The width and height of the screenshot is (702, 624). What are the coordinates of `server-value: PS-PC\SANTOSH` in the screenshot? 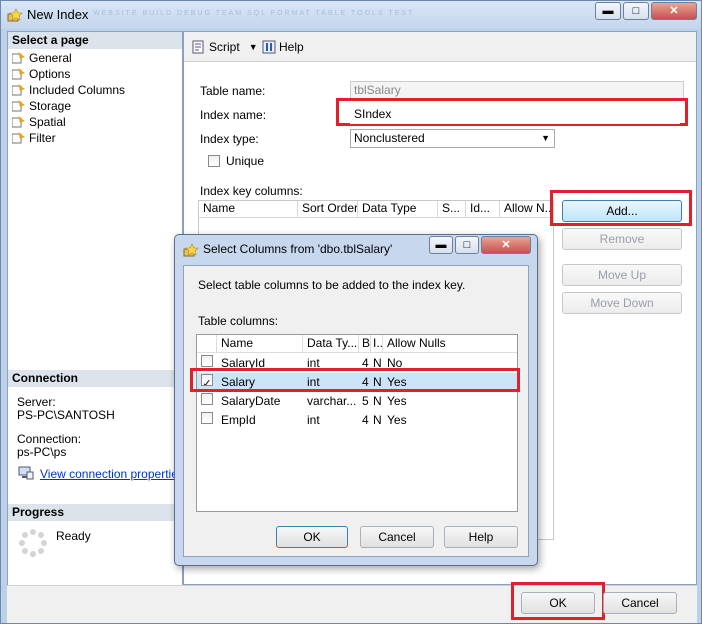 It's located at (66, 415).